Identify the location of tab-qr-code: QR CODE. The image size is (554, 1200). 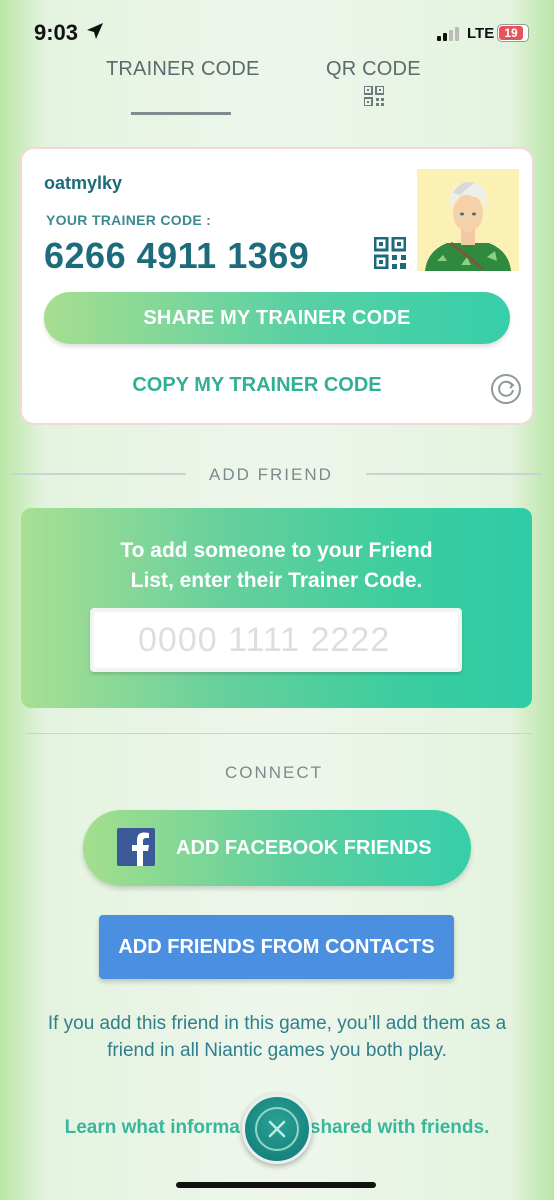
(373, 69).